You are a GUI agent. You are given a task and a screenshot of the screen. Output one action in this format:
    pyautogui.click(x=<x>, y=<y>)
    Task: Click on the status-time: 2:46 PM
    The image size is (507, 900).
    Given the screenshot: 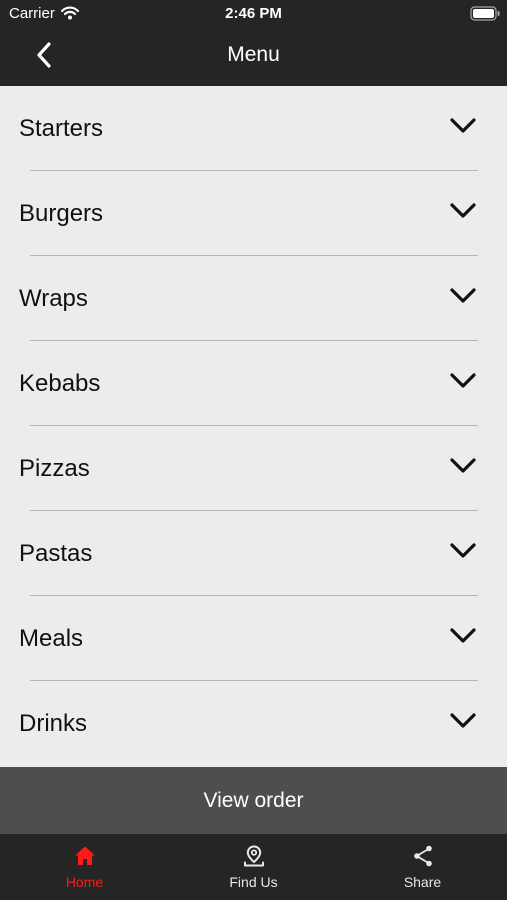 What is the action you would take?
    pyautogui.click(x=253, y=13)
    